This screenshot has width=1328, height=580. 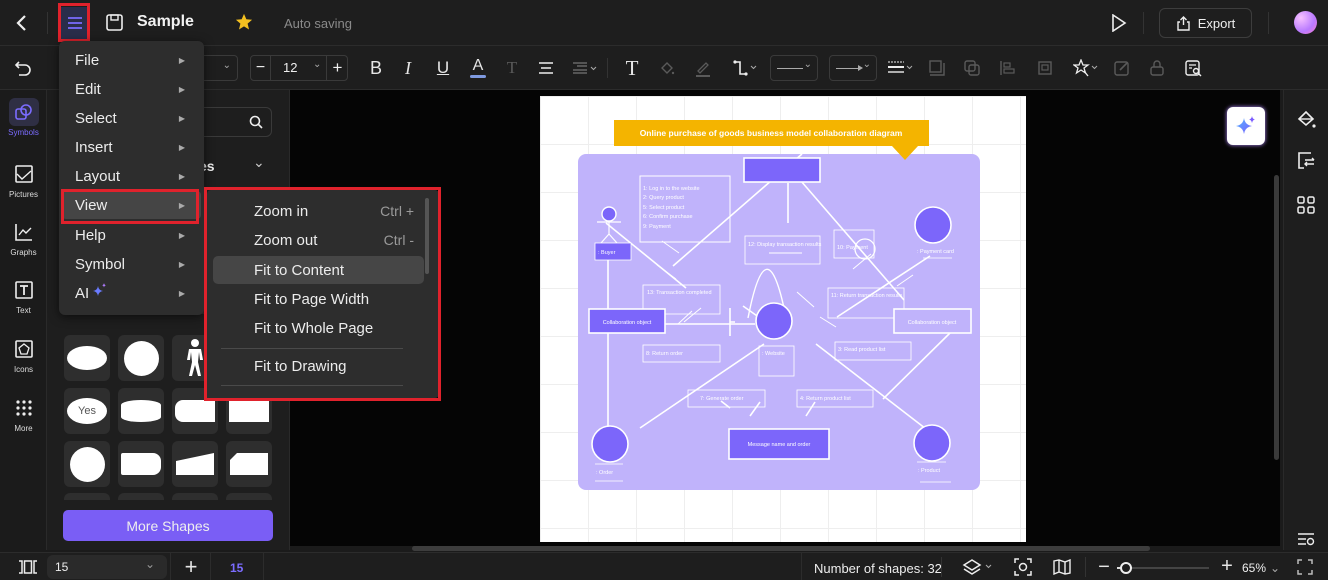 What do you see at coordinates (74, 23) in the screenshot?
I see `menu-hamburger-button` at bounding box center [74, 23].